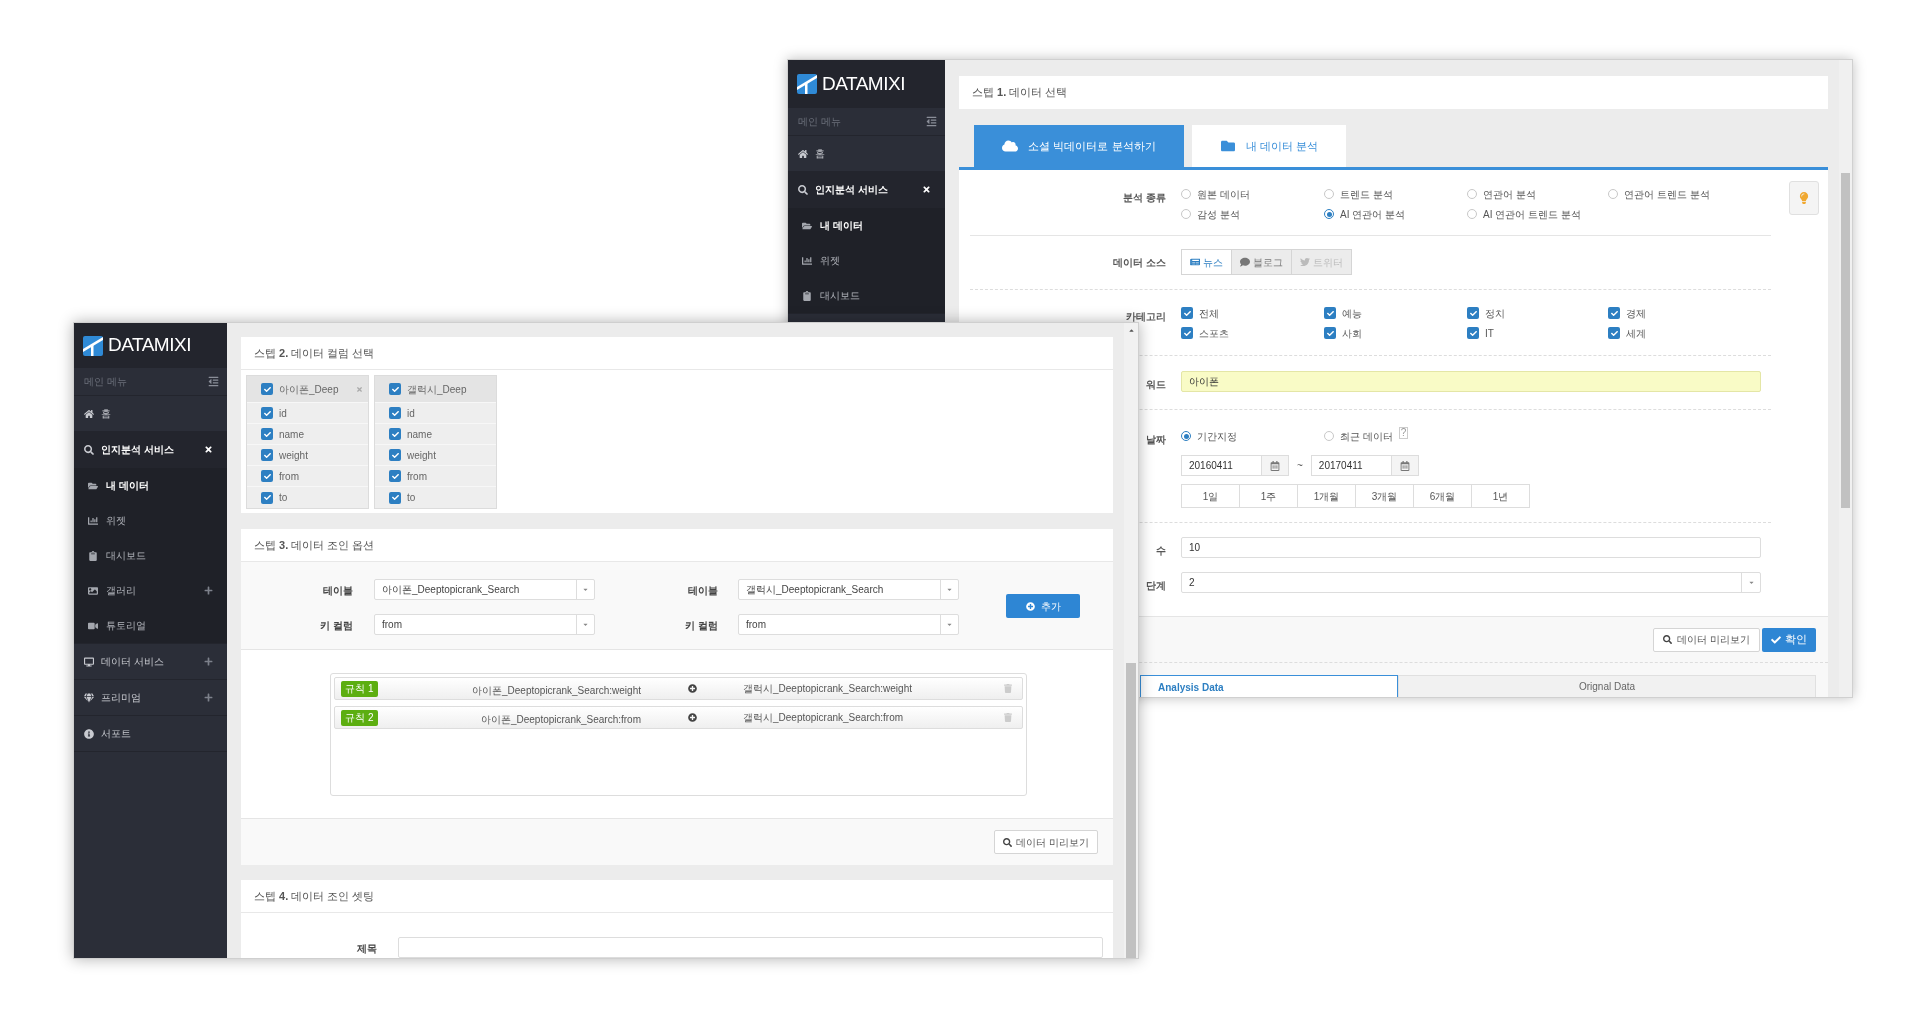  Describe the element at coordinates (848, 589) in the screenshot. I see `table-select: 갤럭시_Deeptopicrank_Search` at that location.